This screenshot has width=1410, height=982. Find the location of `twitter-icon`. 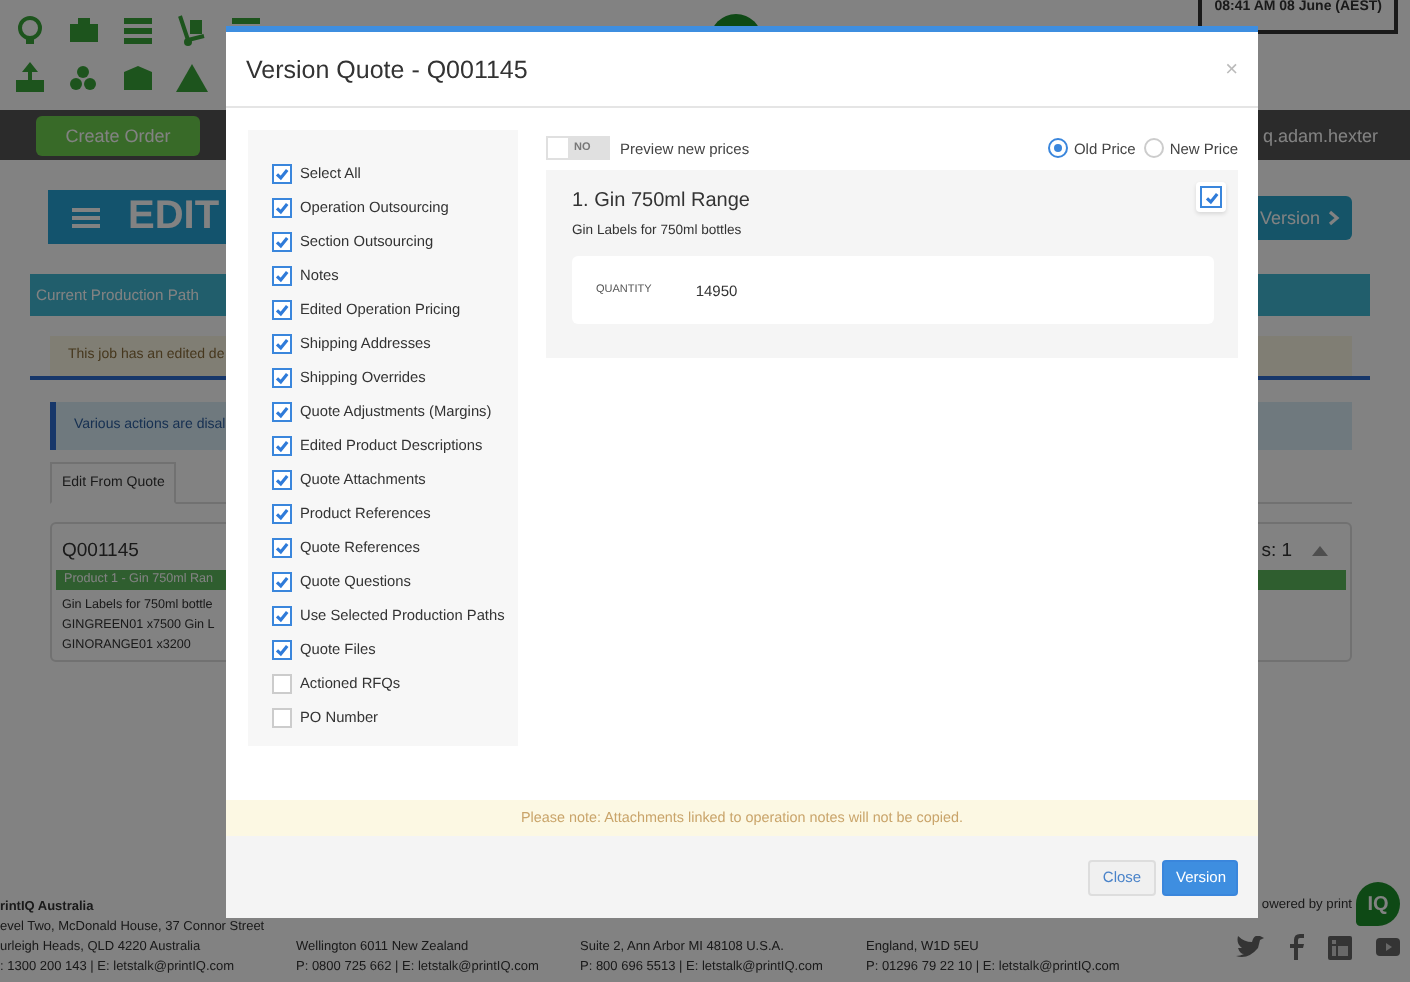

twitter-icon is located at coordinates (1250, 947).